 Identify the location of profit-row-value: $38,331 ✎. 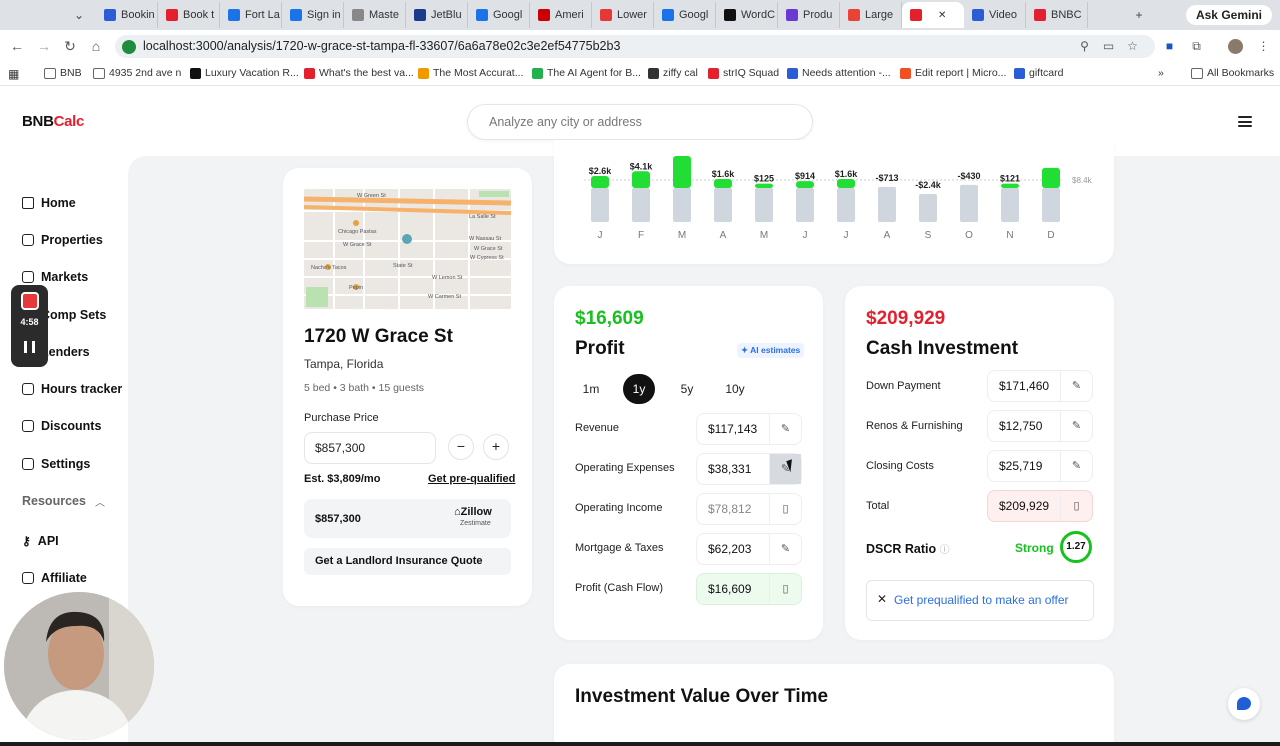
(749, 469).